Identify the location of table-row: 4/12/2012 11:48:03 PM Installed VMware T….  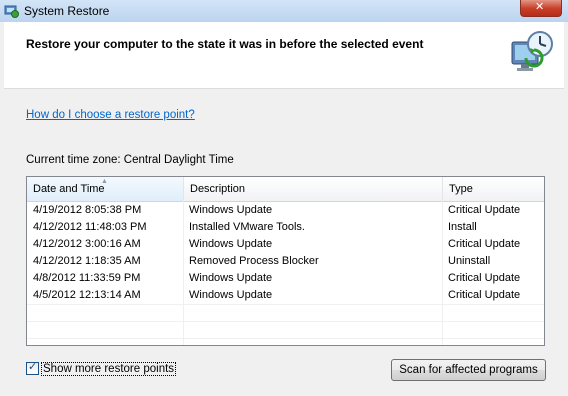
(285, 227).